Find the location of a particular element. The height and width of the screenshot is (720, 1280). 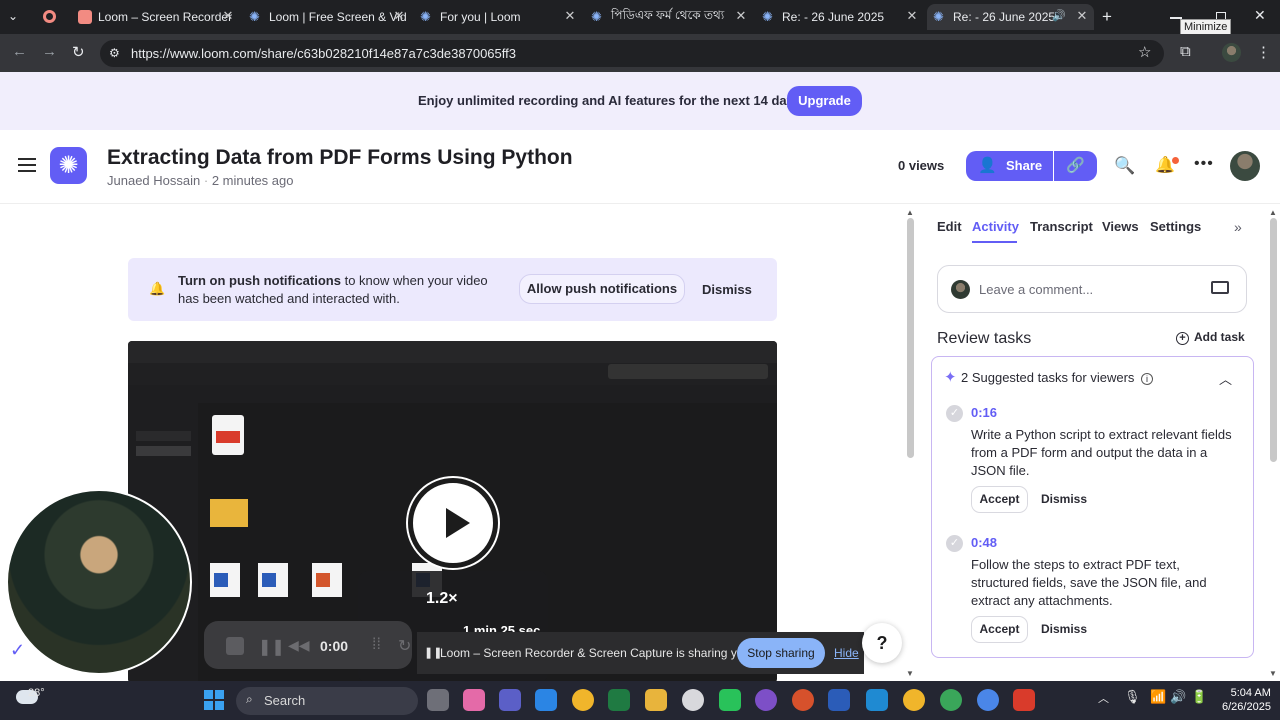

tab-transcript: Transcript is located at coordinates (1061, 226).